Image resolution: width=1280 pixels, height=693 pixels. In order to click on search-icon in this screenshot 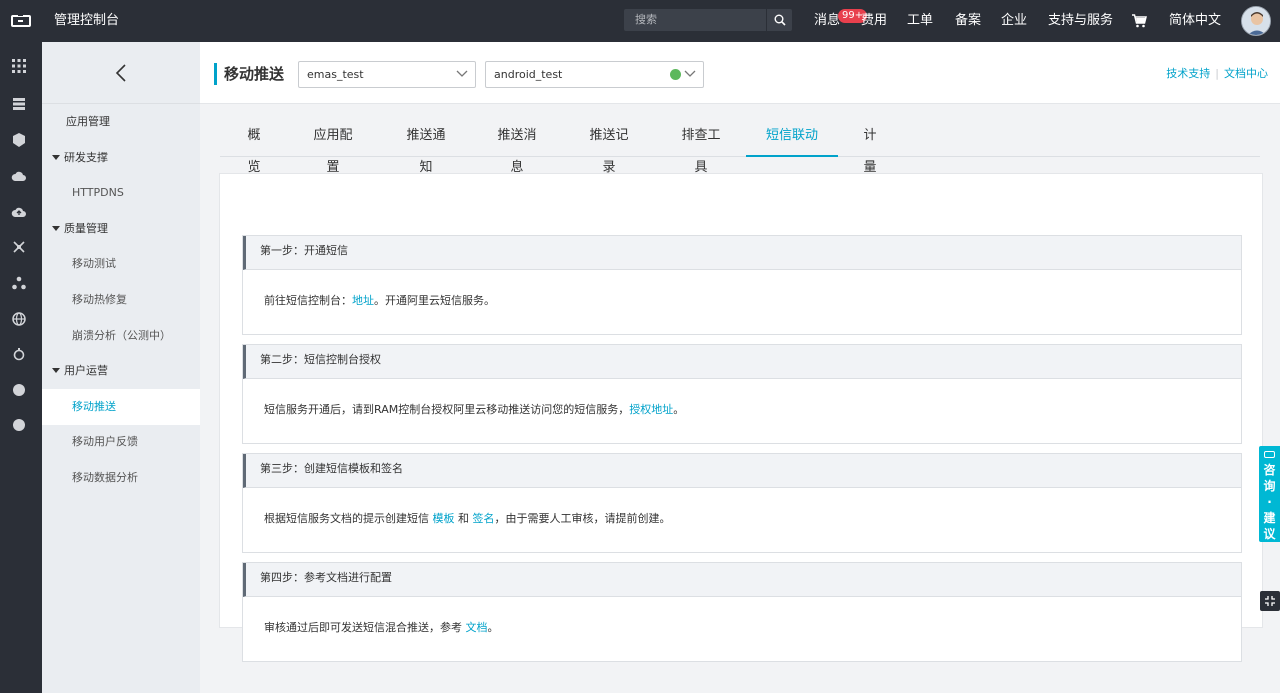, I will do `click(780, 20)`.